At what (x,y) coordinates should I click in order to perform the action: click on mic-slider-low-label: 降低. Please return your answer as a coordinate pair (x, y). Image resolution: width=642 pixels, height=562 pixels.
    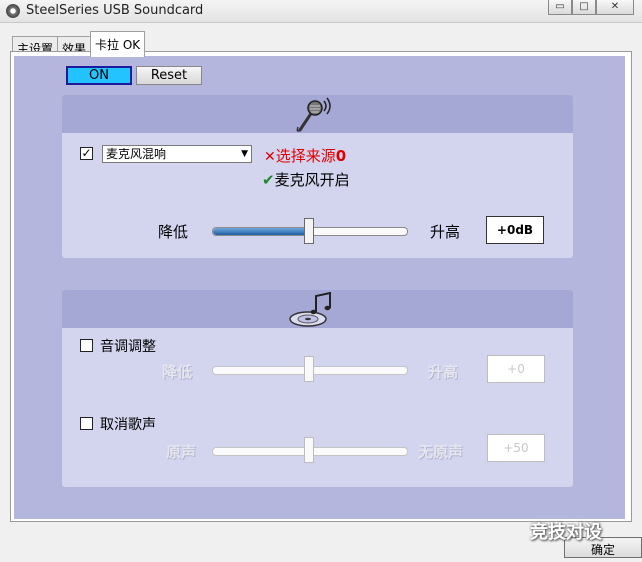
    Looking at the image, I should click on (173, 232).